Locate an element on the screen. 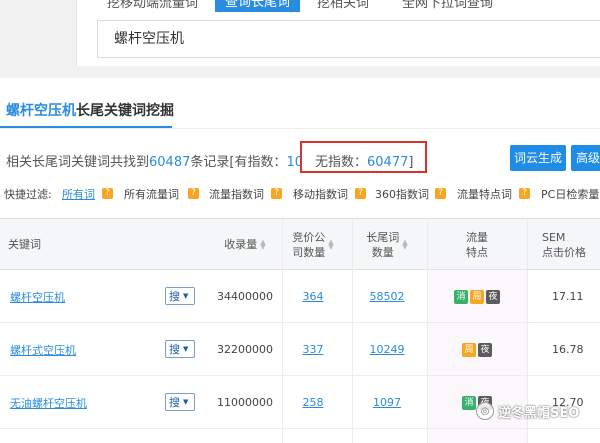 The height and width of the screenshot is (443, 600). indexed-count: 34400000 is located at coordinates (245, 296).